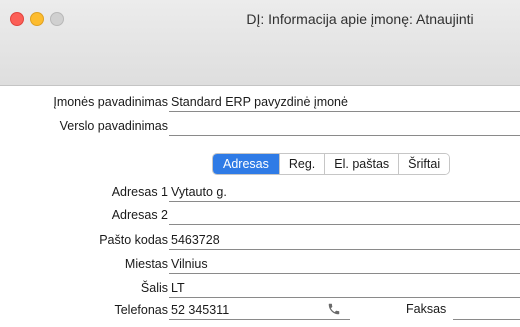 The height and width of the screenshot is (327, 520). I want to click on tab-adresas: Adresas, so click(246, 164).